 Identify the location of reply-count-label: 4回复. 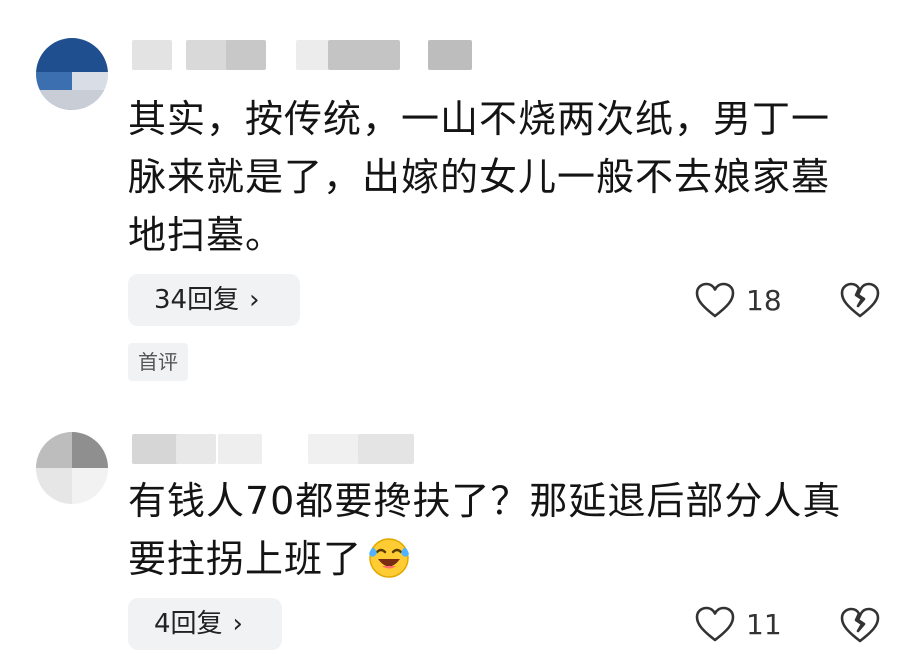
(188, 624).